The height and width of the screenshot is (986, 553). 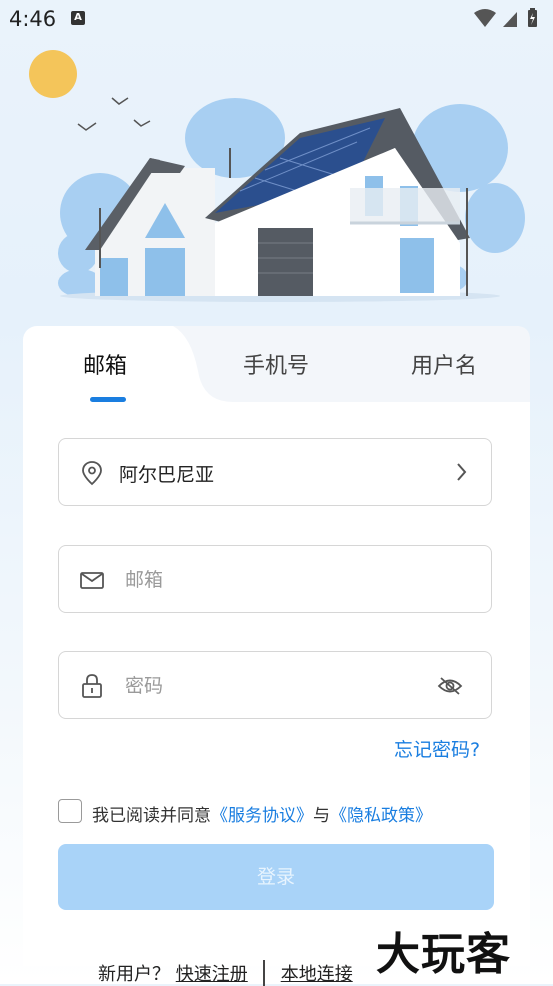 I want to click on wifi-icon, so click(x=485, y=18).